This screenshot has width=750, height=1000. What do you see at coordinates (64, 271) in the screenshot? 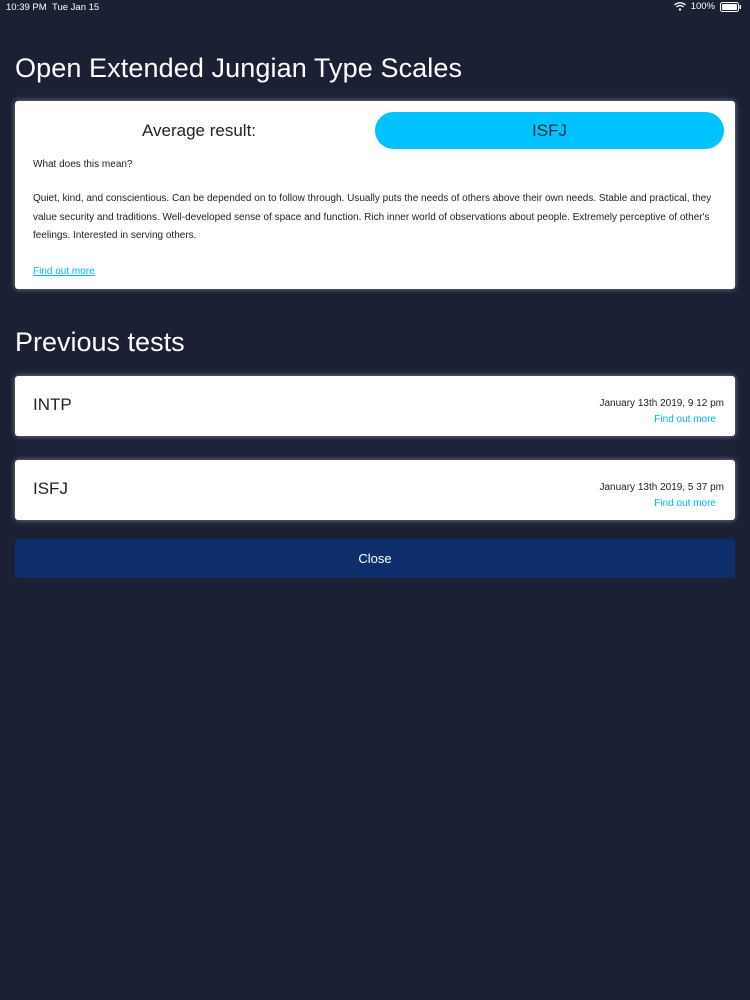
I see `find-out-more-link: Find out more` at bounding box center [64, 271].